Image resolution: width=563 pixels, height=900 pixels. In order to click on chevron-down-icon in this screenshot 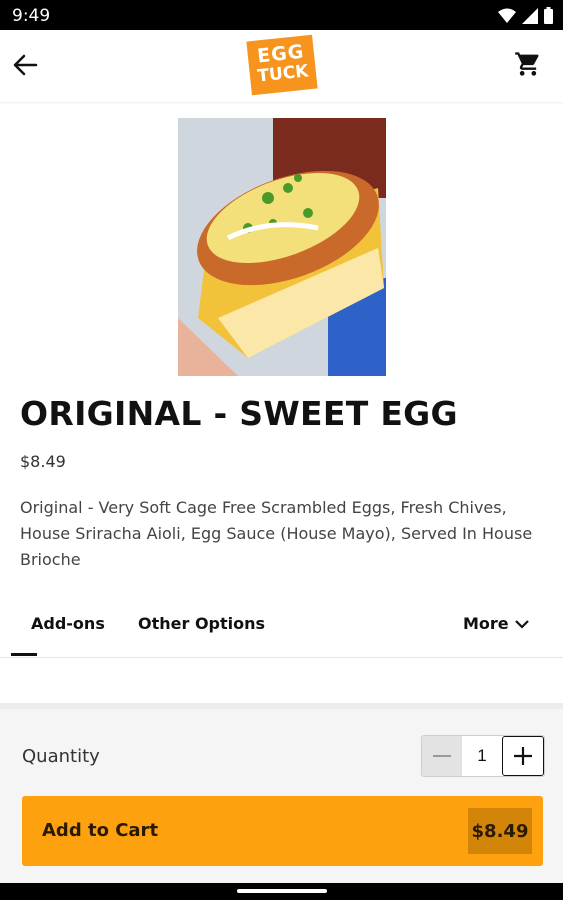, I will do `click(521, 624)`.